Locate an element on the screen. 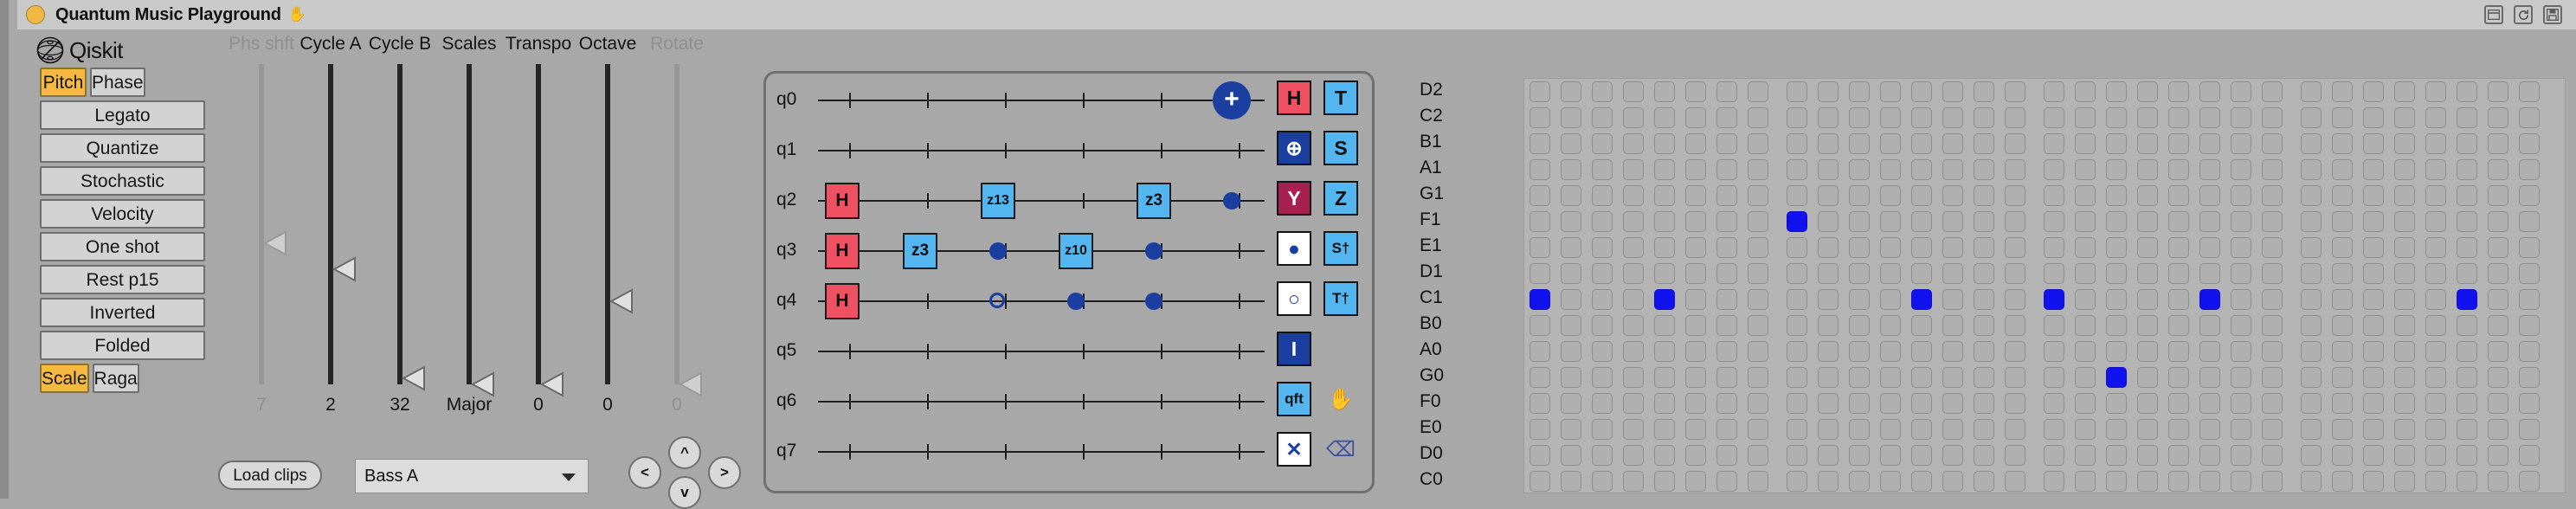  palette-gate-tdg: T† is located at coordinates (1340, 298).